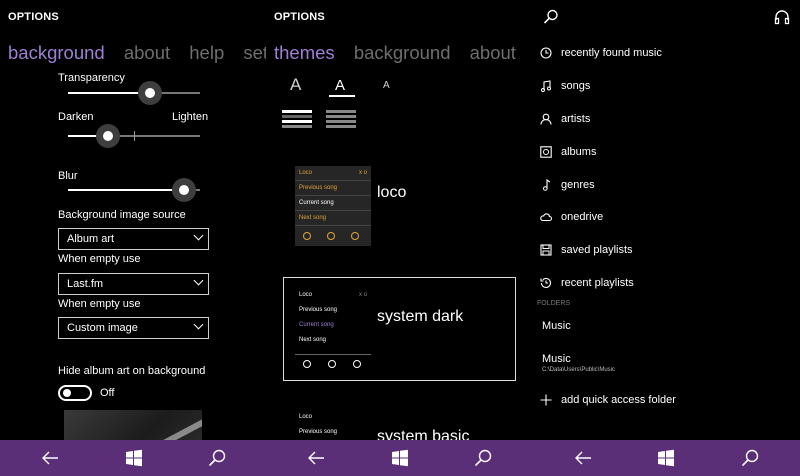  Describe the element at coordinates (341, 120) in the screenshot. I see `layout-compact-icon` at that location.